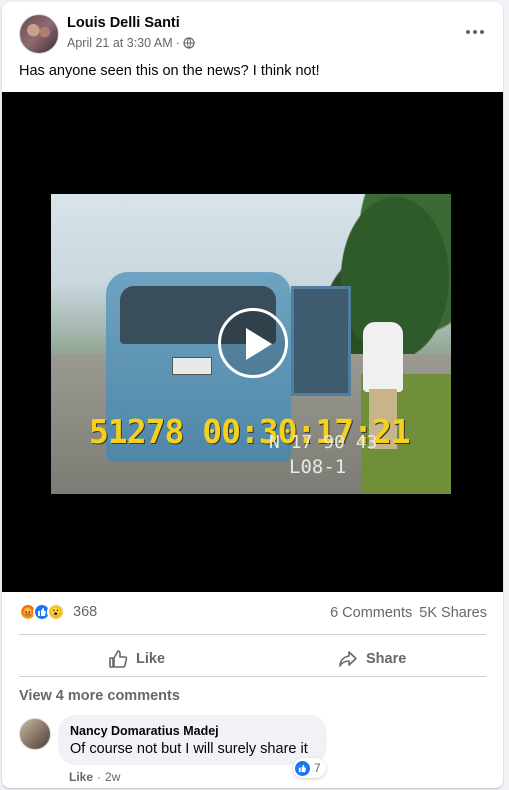 The height and width of the screenshot is (790, 509). Describe the element at coordinates (192, 731) in the screenshot. I see `commenter-name: Nancy Domaratius Madej` at that location.